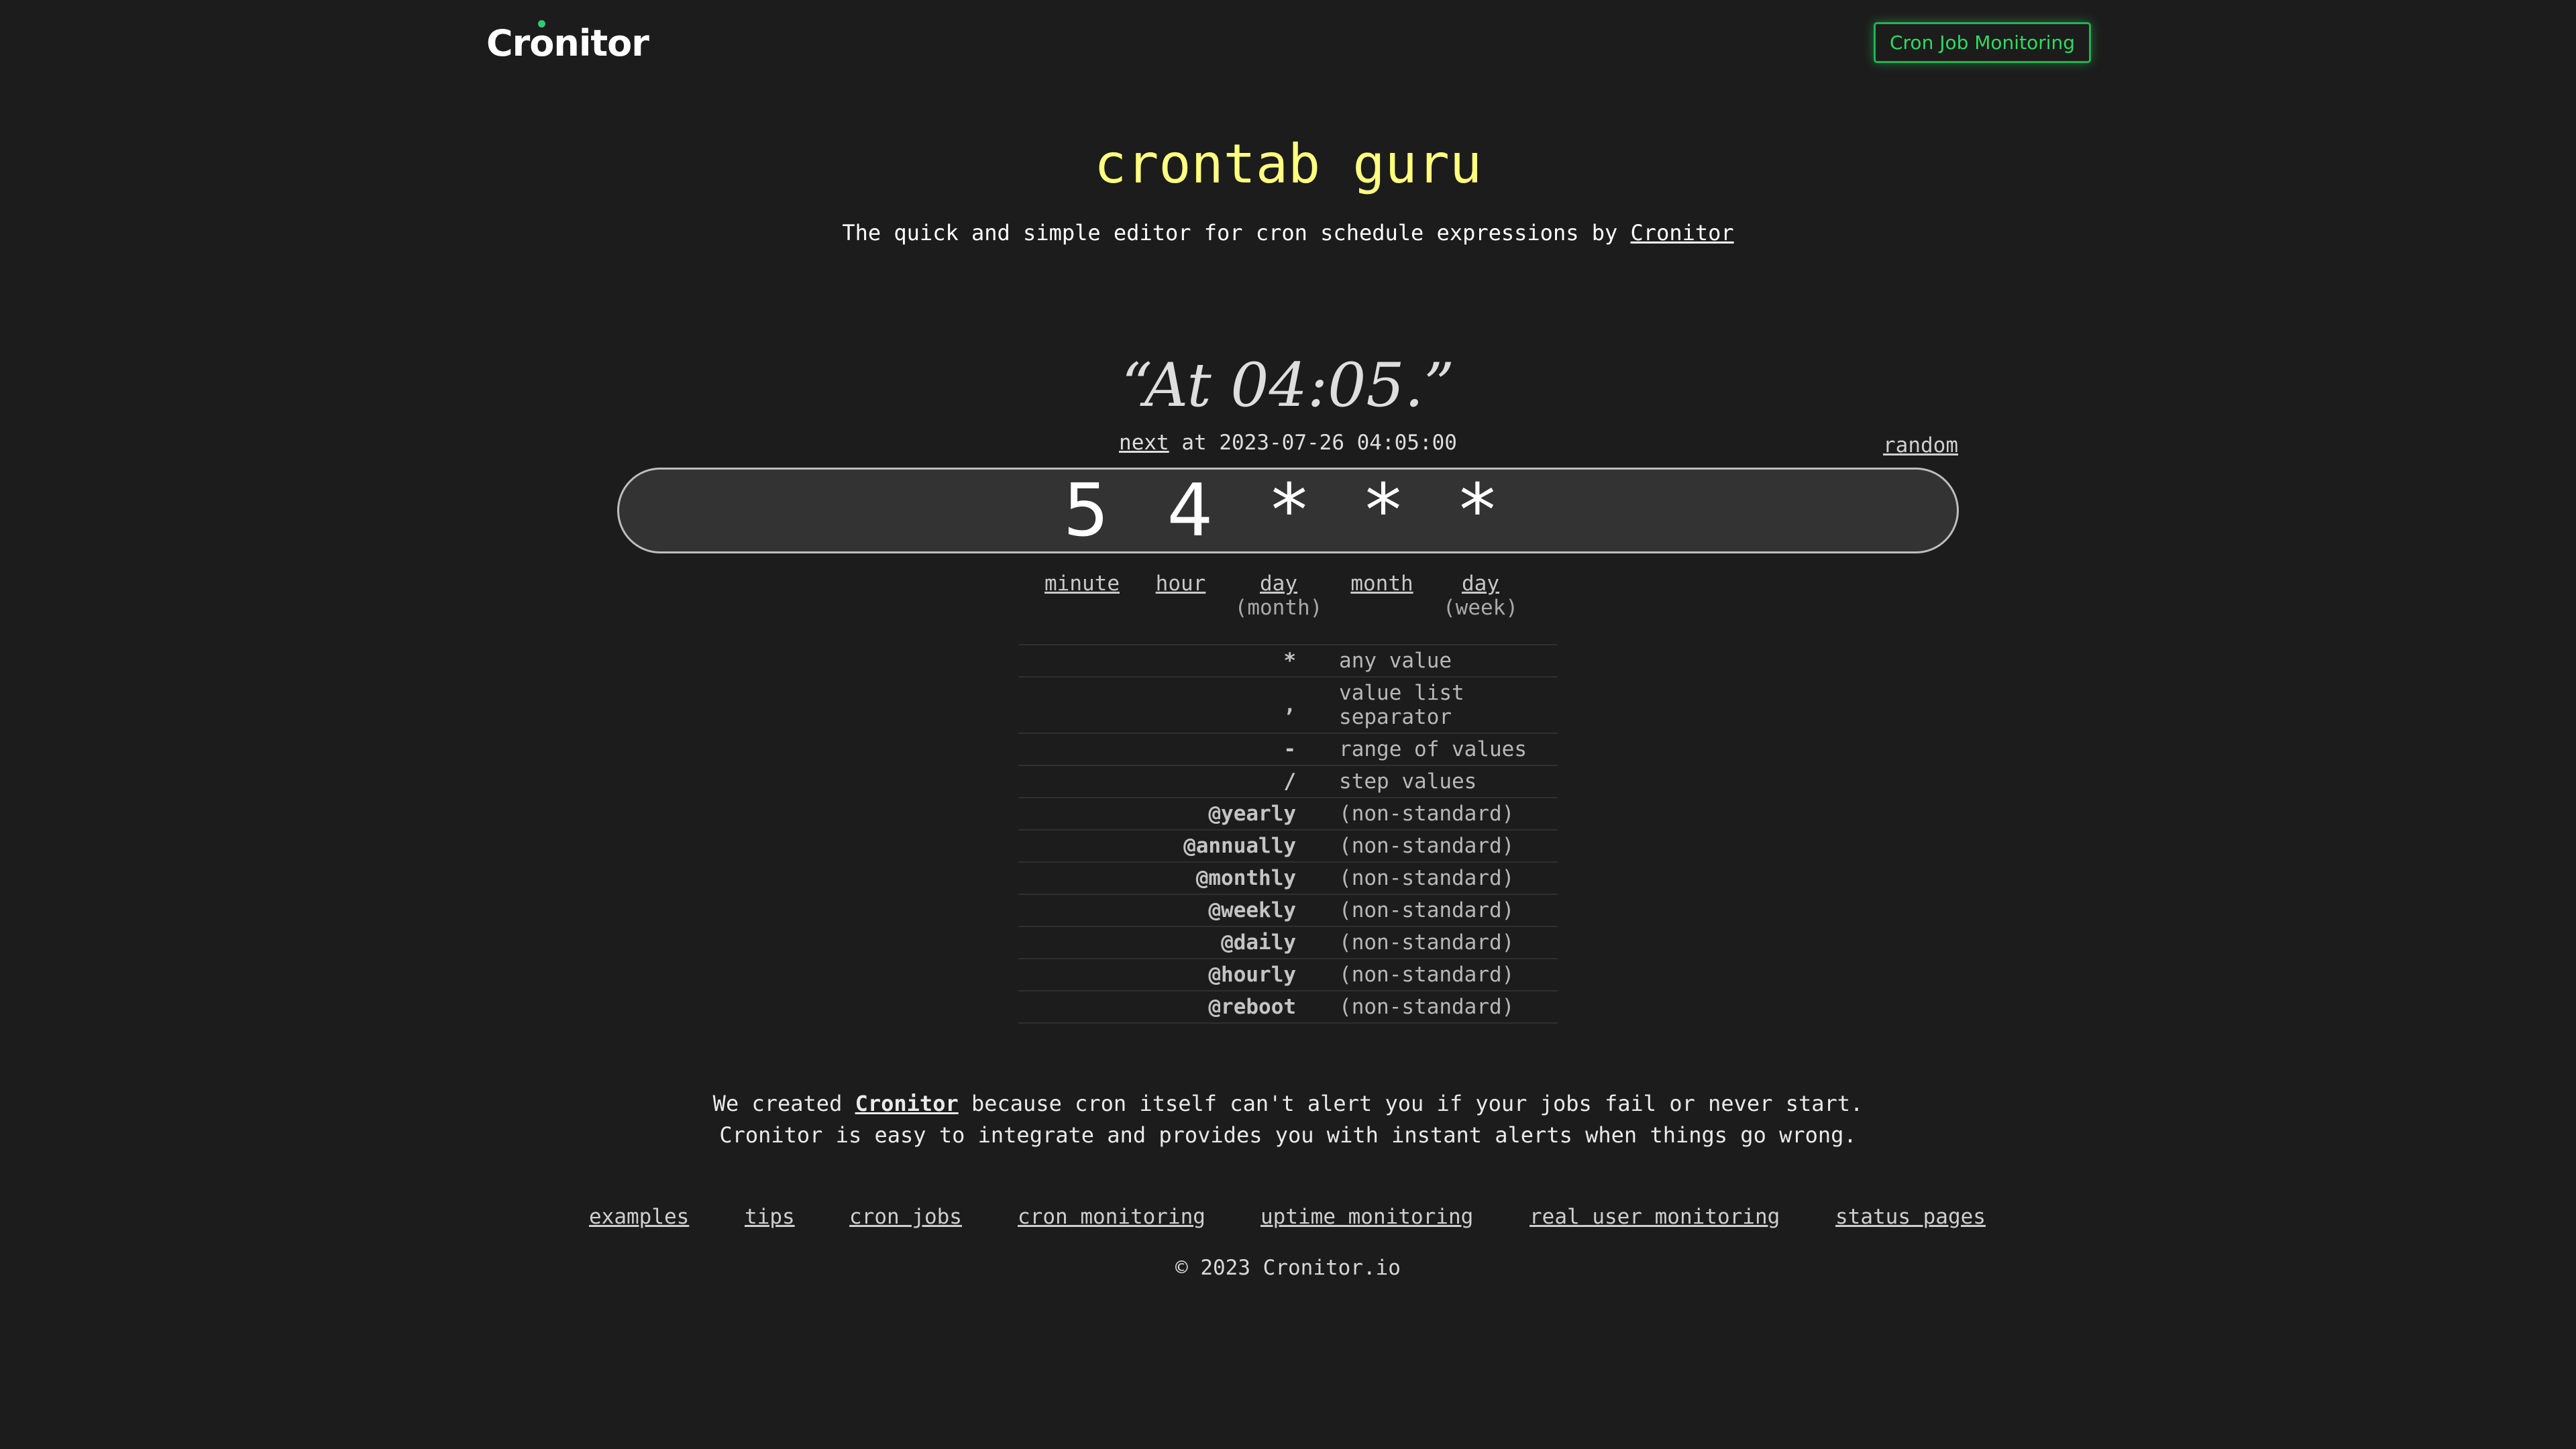 The image size is (2576, 1449). I want to click on logo-text-prefix: Cr, so click(508, 43).